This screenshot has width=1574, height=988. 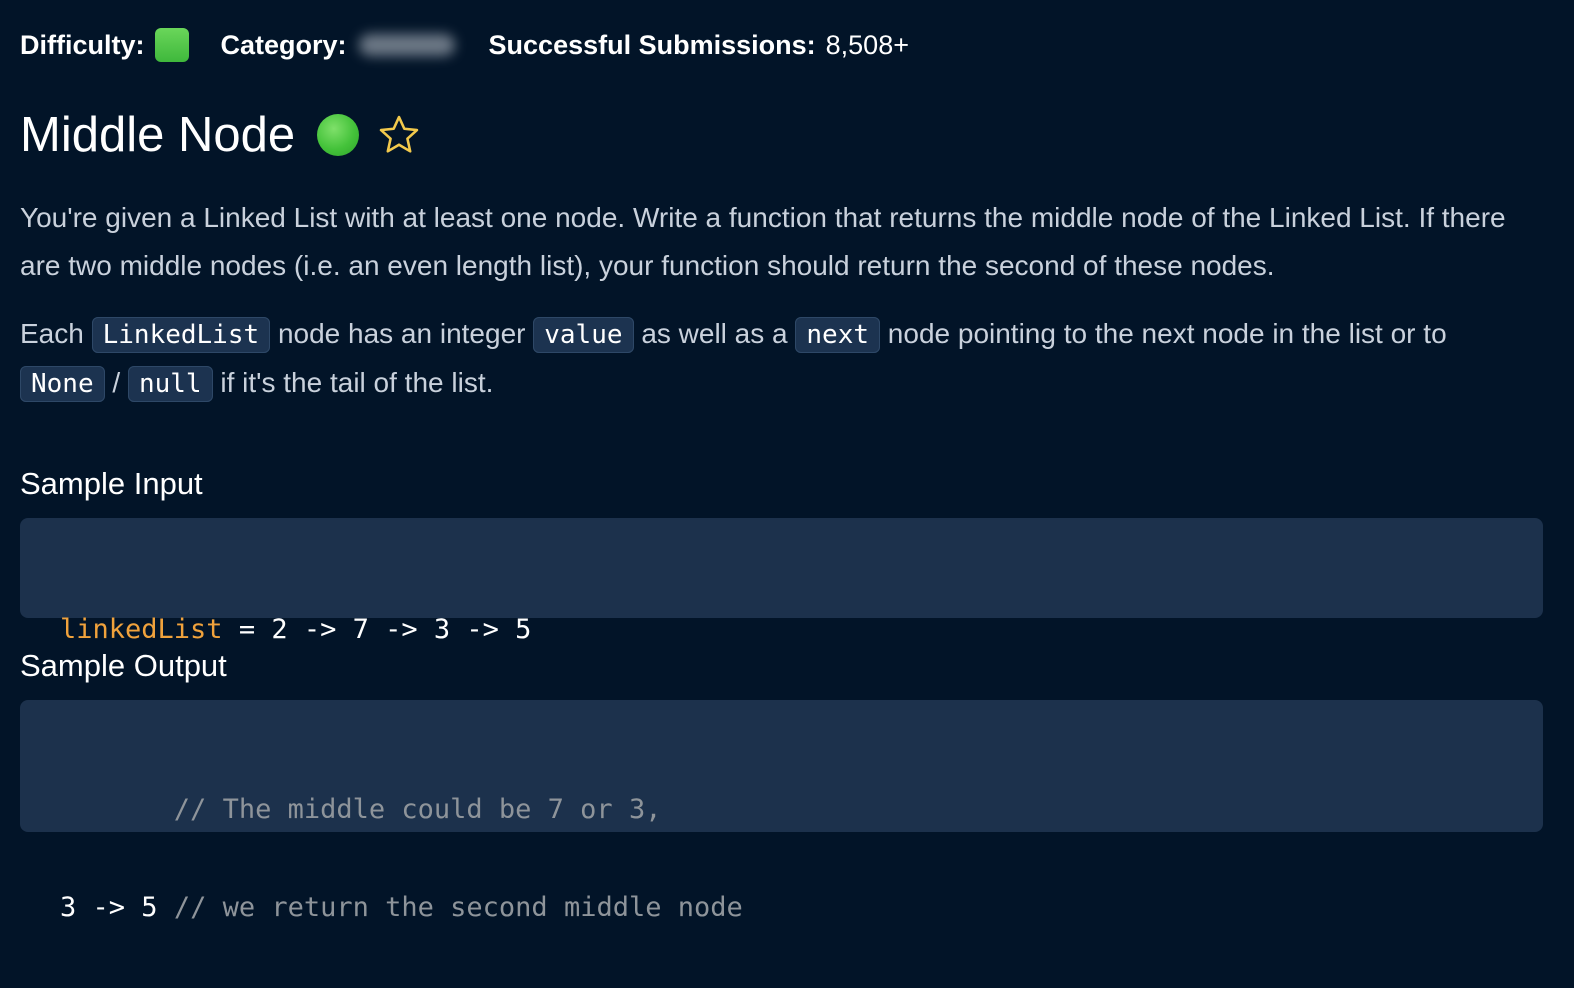 What do you see at coordinates (801, 630) in the screenshot?
I see `code-line: linkedList = 2 -> 7 -> 3 -> 5` at bounding box center [801, 630].